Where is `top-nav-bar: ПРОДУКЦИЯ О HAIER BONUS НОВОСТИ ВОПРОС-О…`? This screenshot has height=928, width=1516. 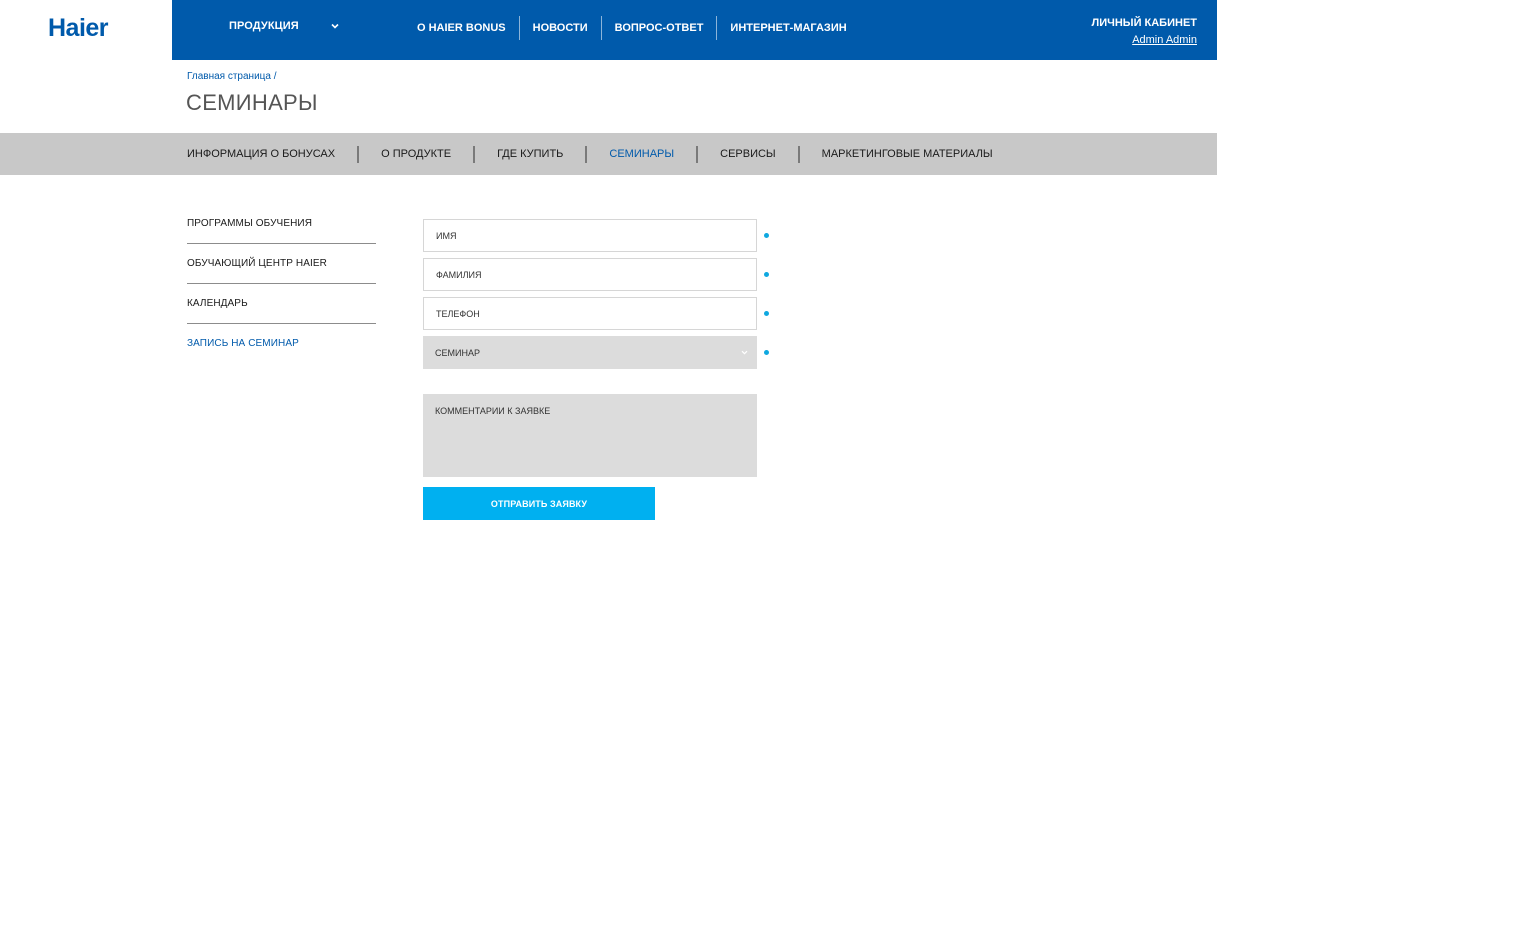 top-nav-bar: ПРОДУКЦИЯ О HAIER BONUS НОВОСТИ ВОПРОС-О… is located at coordinates (694, 30).